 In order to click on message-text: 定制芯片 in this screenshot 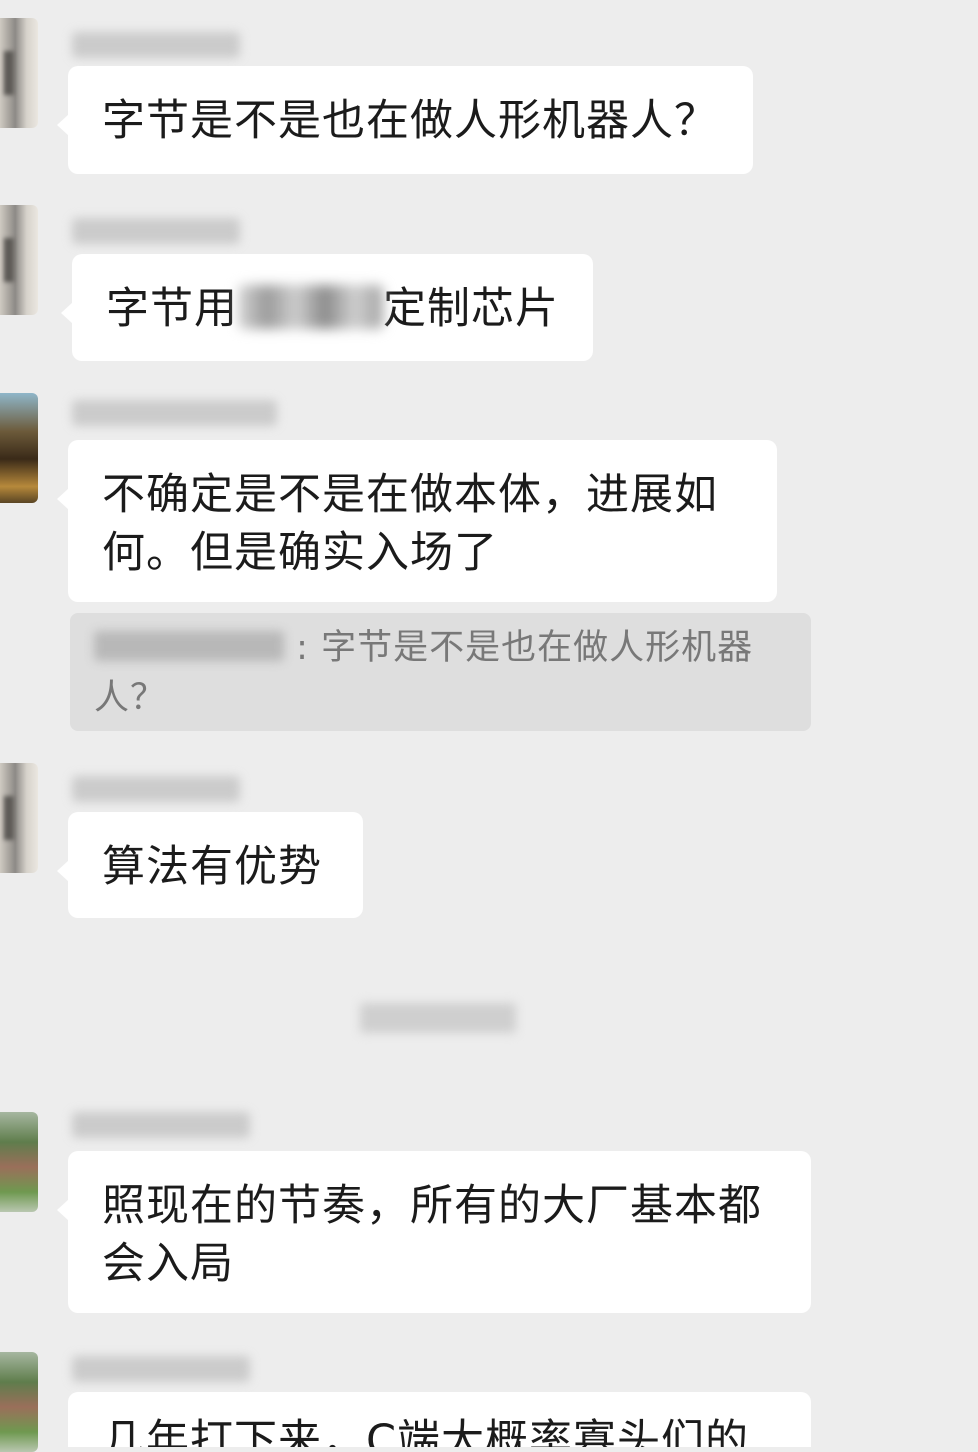, I will do `click(471, 309)`.